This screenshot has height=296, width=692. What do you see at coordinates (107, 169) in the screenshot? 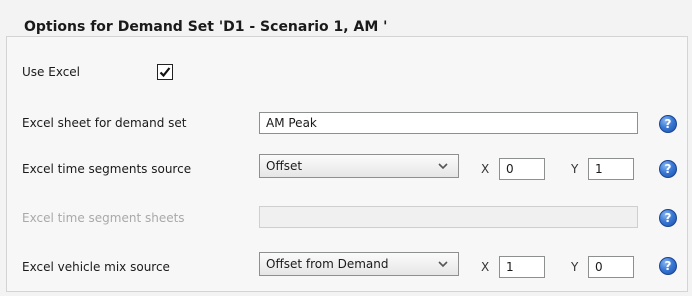
I see `time-segments-source-label: Excel time segments source` at bounding box center [107, 169].